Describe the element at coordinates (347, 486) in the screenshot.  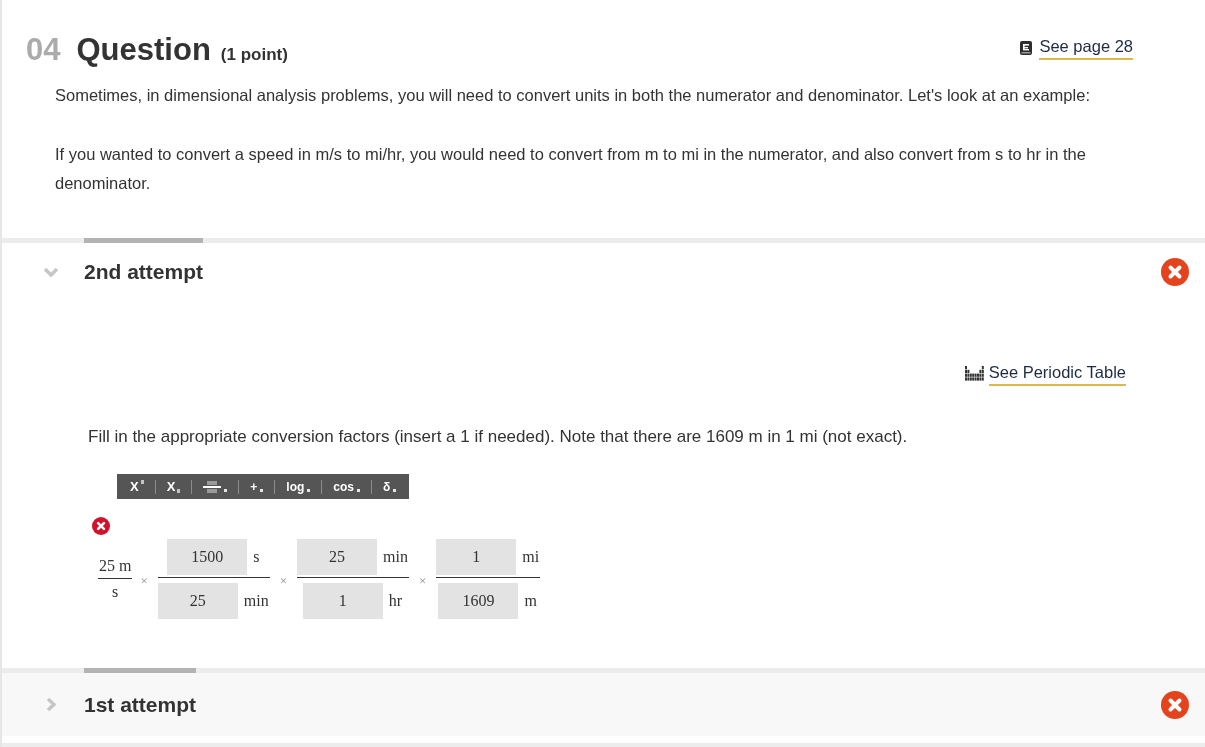
I see `toolbar-menu-button: cos` at that location.